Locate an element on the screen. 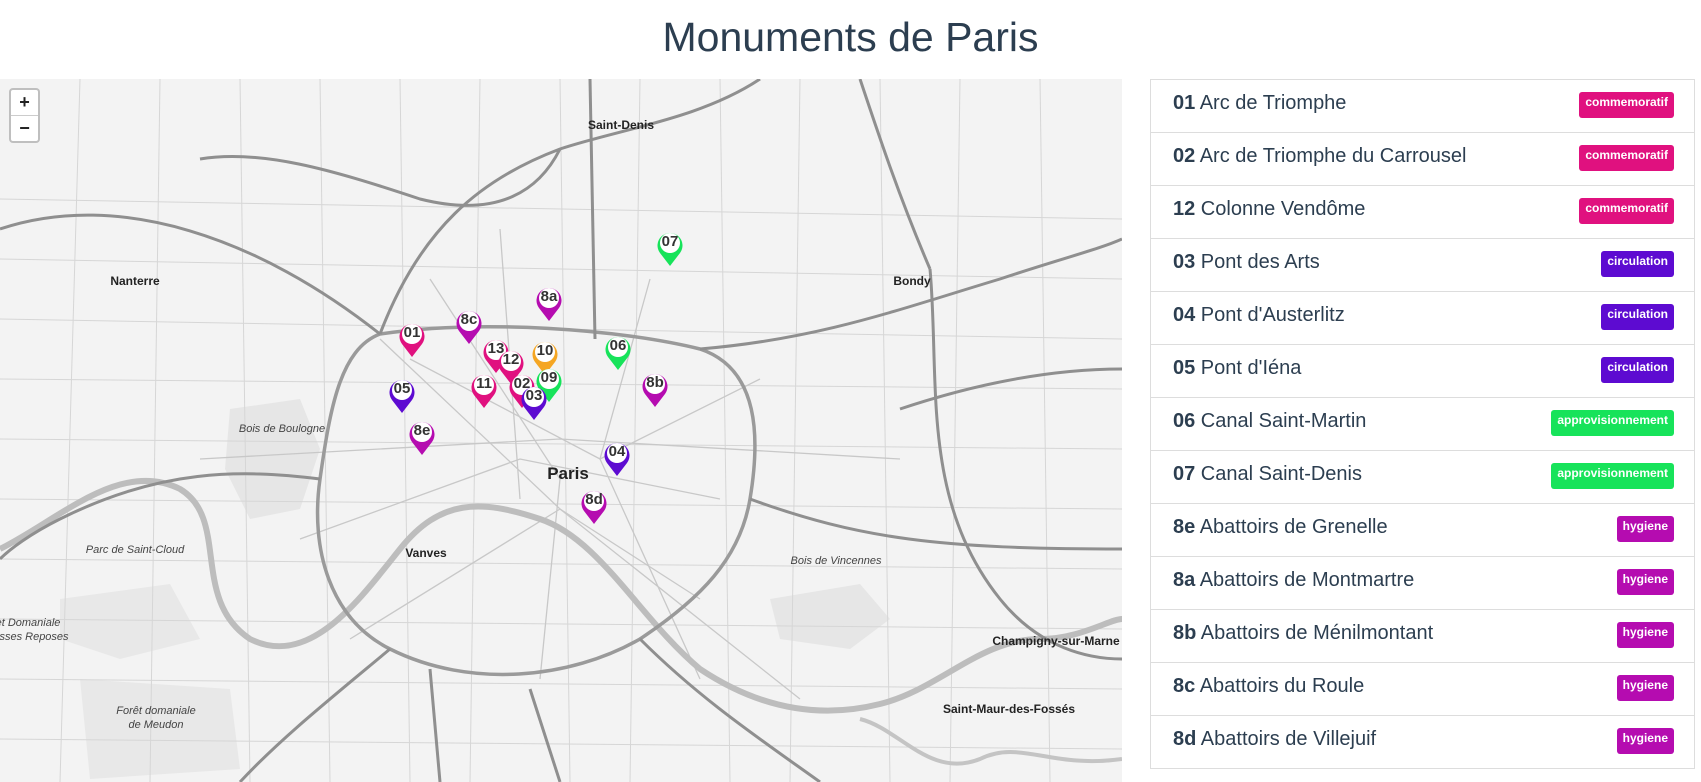  monument-label: 04 Pont d'Austerlitz is located at coordinates (1259, 315).